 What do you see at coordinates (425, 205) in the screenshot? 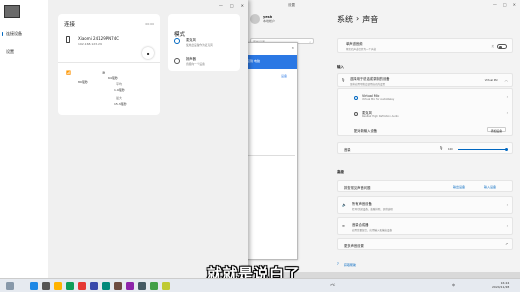
I see `all-devices-row: 🔈 所有声音设备 打开/关闭设备、故障排除、其他选项 ›` at bounding box center [425, 205].